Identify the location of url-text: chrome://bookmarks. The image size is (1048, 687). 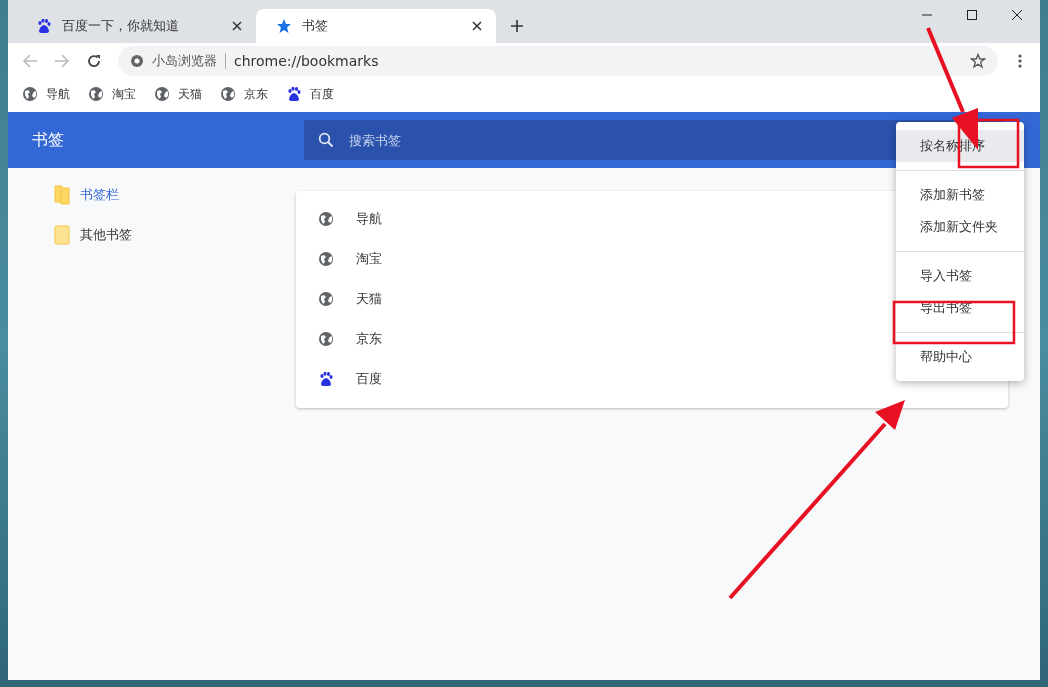
(306, 60).